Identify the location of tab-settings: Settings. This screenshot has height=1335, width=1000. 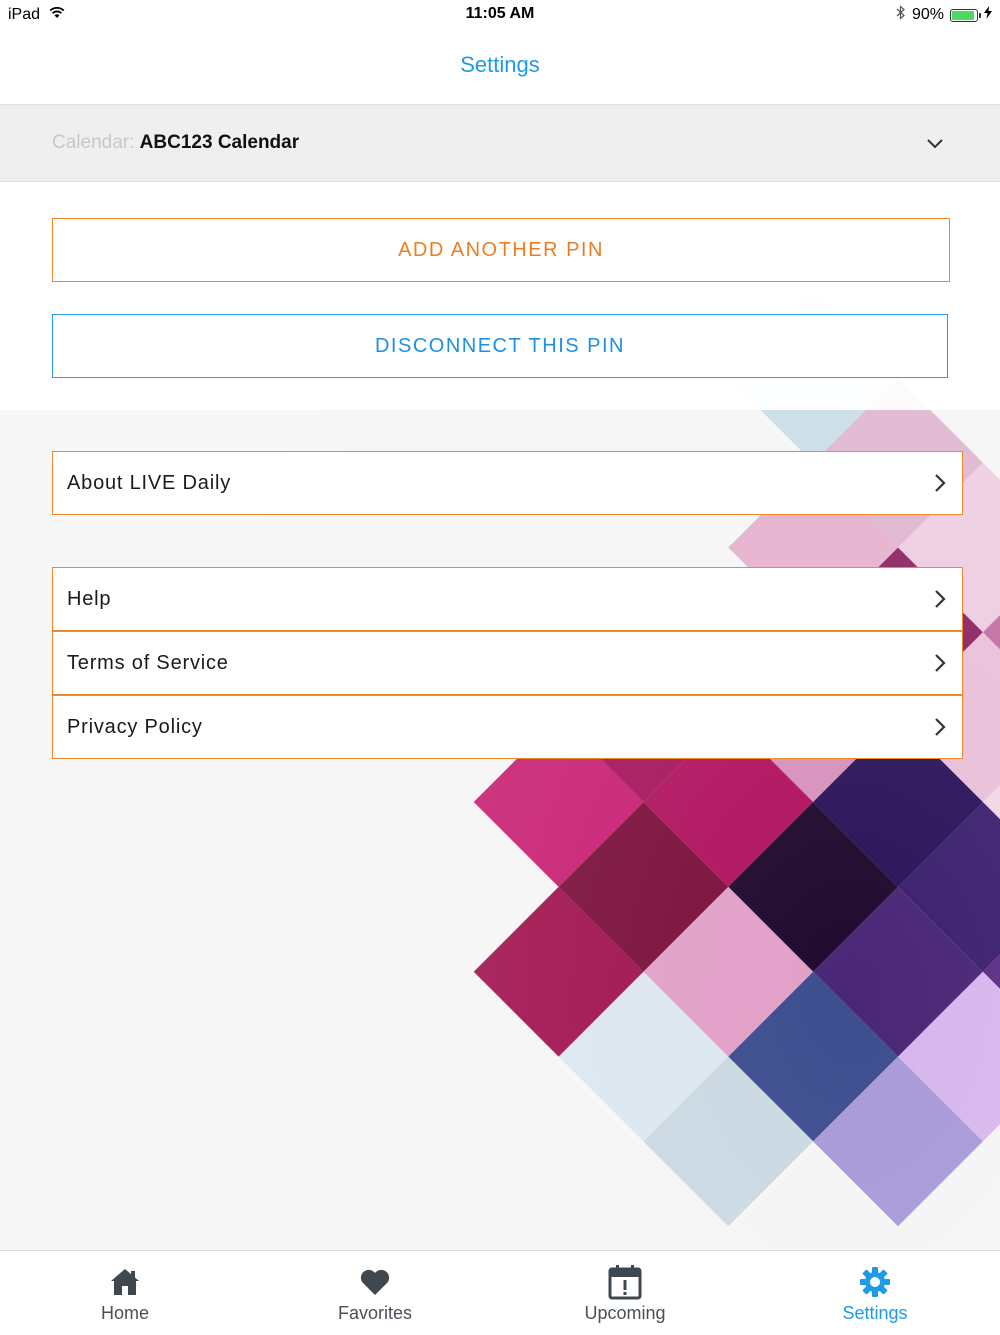
(875, 1293).